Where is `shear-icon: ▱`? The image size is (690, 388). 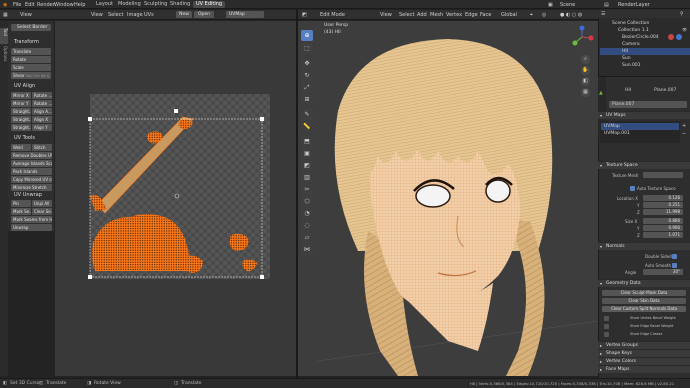
shear-icon: ▱ is located at coordinates (307, 237).